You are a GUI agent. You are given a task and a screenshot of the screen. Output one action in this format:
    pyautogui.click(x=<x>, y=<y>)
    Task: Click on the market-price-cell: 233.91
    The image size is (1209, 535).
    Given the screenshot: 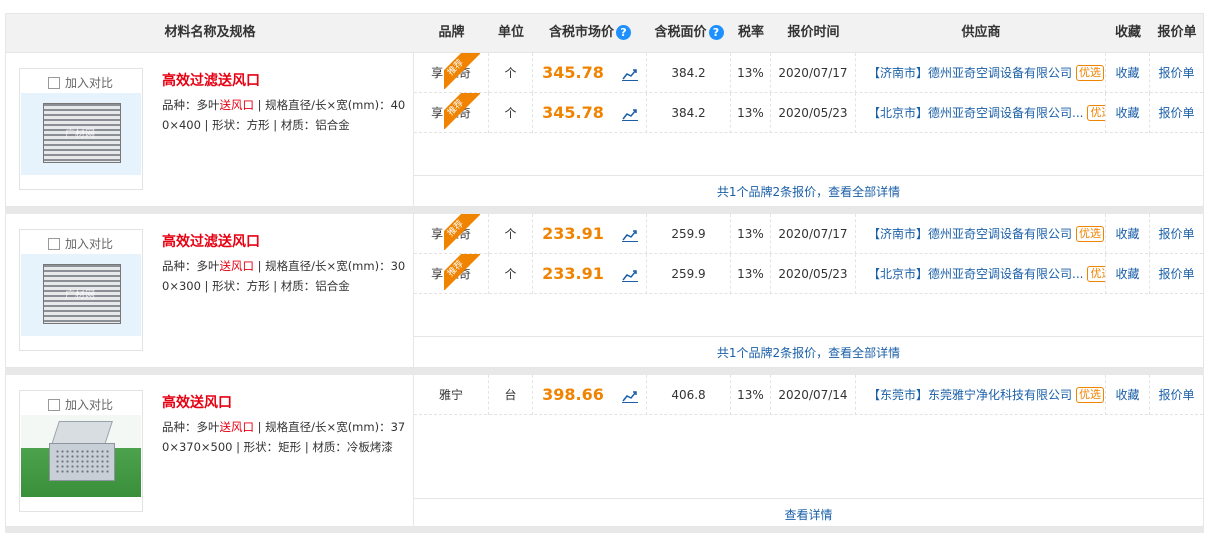 What is the action you would take?
    pyautogui.click(x=573, y=274)
    